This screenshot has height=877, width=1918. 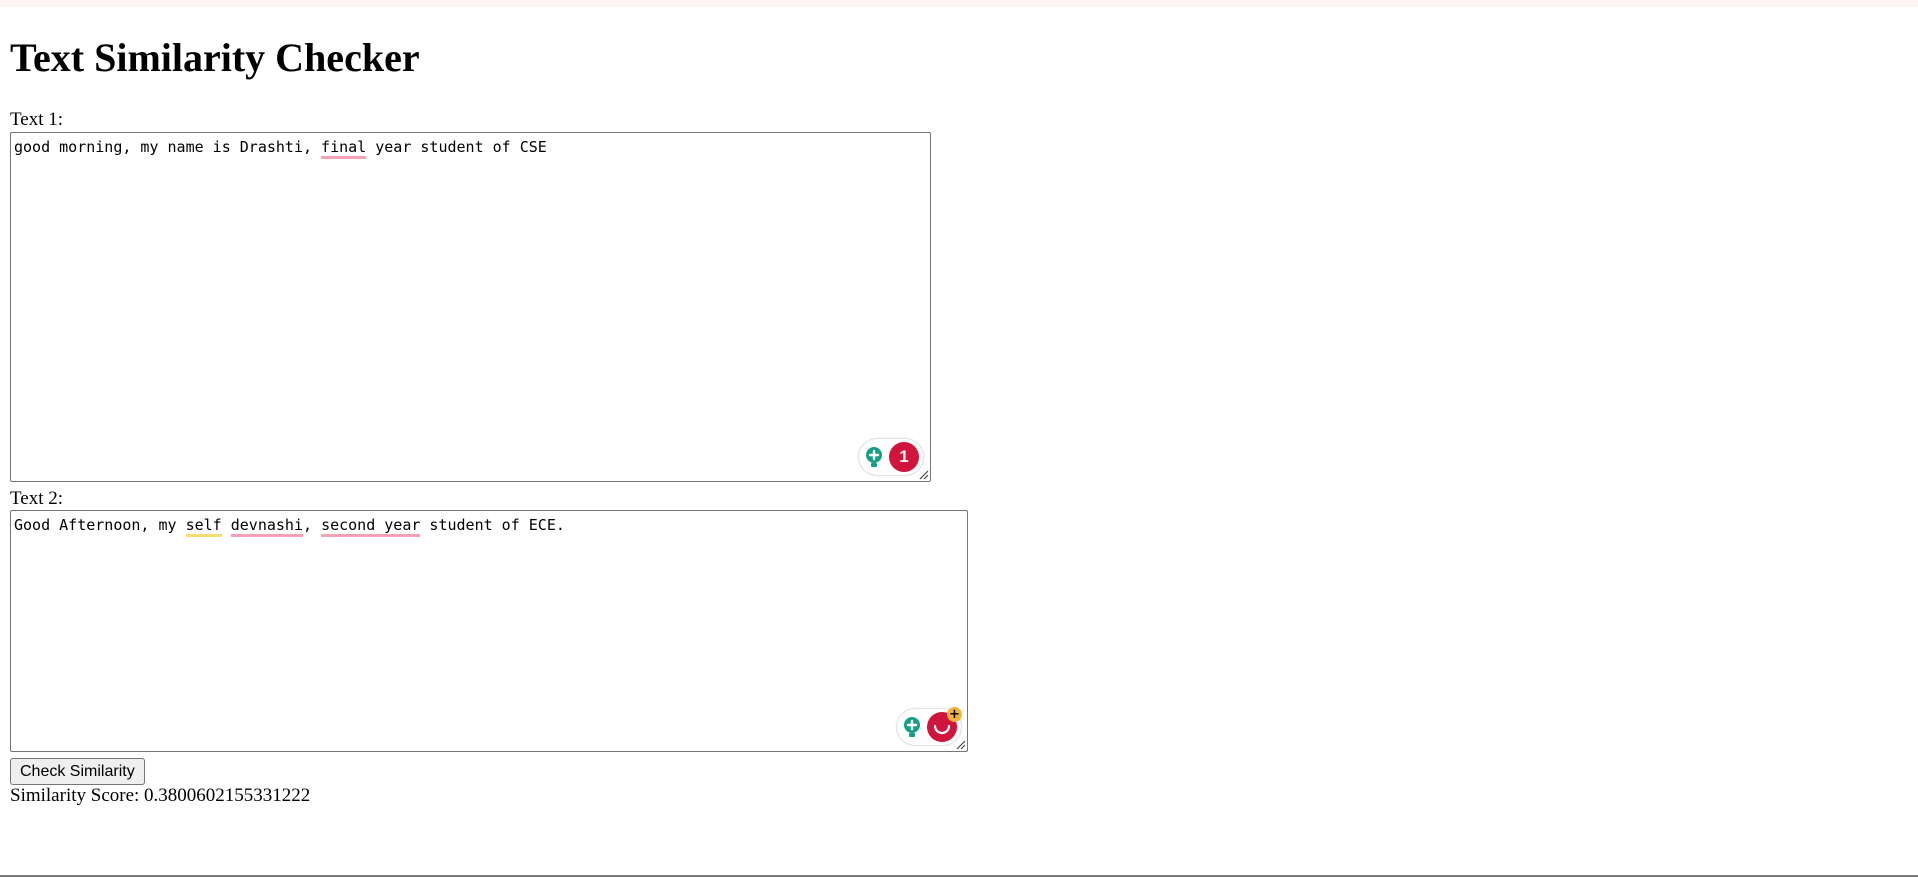 I want to click on page-title: Text Similarity Checker, so click(x=215, y=57).